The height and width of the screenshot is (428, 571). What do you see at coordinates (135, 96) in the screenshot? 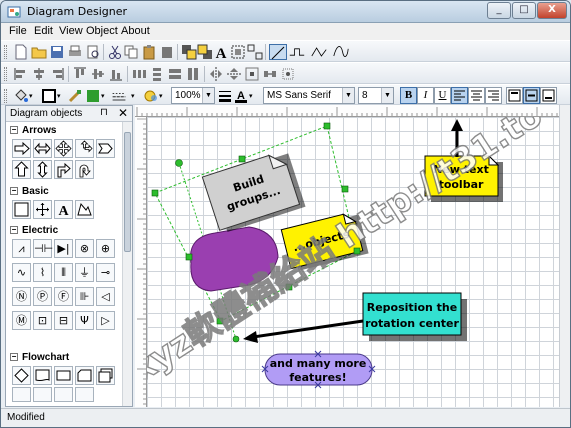
I see `line-style-dropdown-icon: ▾` at bounding box center [135, 96].